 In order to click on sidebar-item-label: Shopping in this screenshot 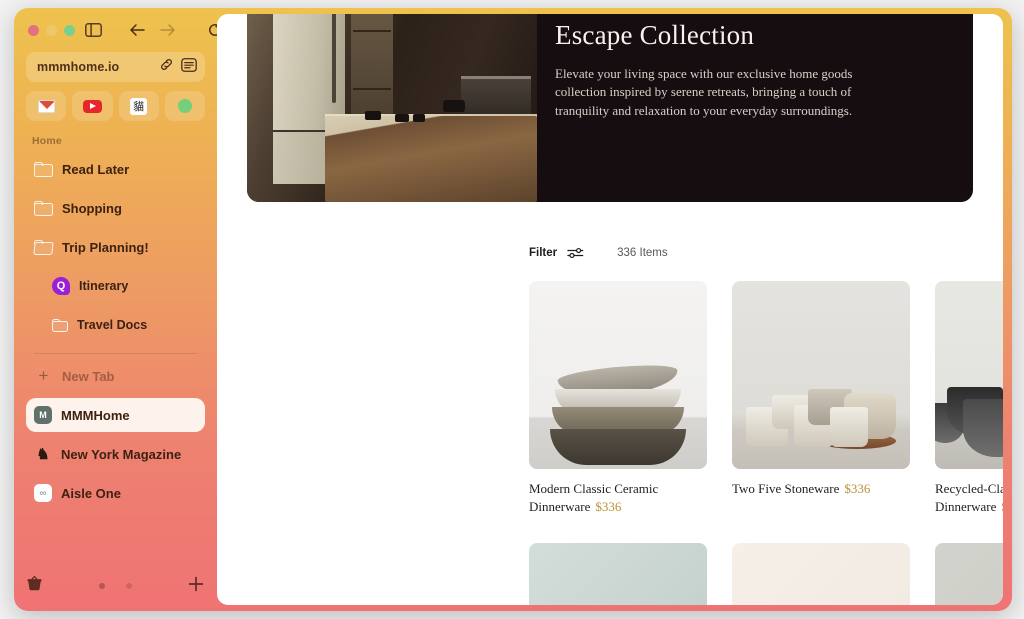, I will do `click(92, 208)`.